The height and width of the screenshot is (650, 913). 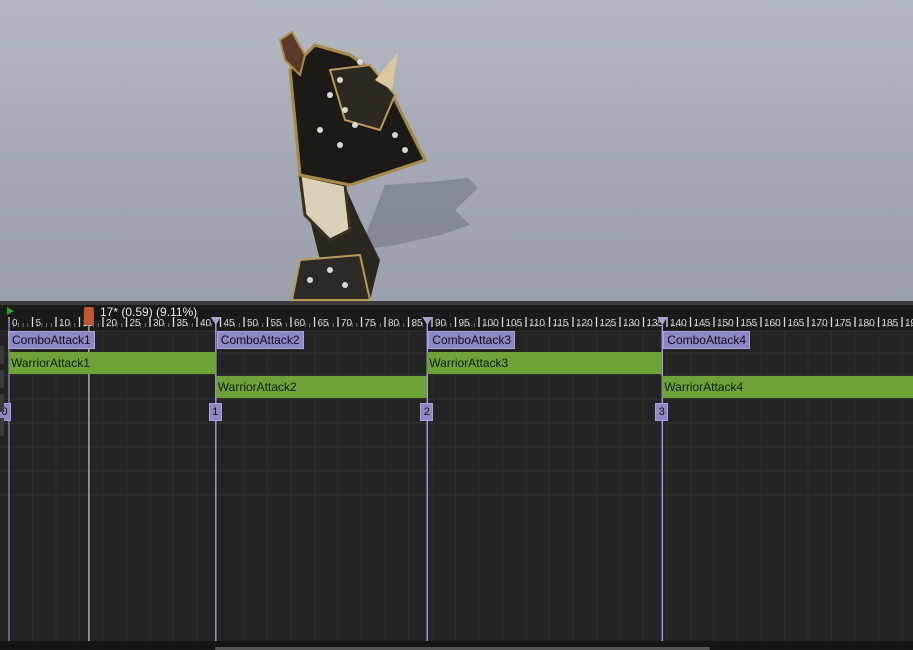 I want to click on ruler-label: 155, so click(x=749, y=323).